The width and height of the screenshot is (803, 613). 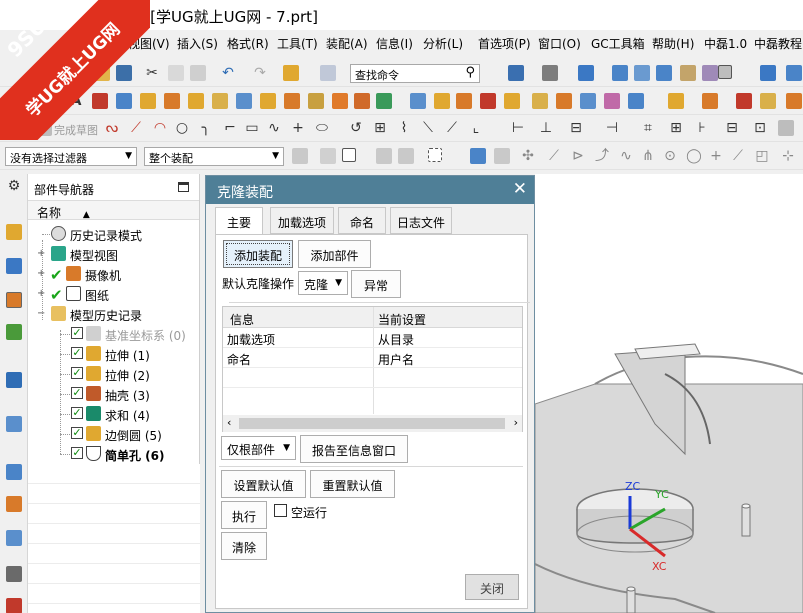 I want to click on exception-button: 异常, so click(x=376, y=284).